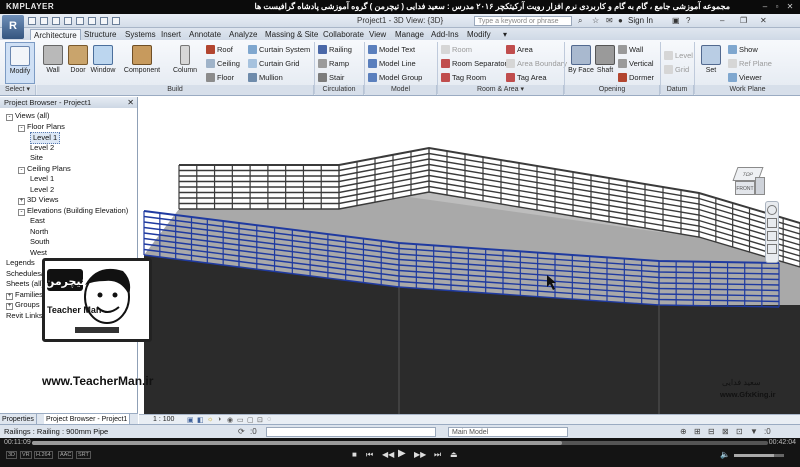 Image resolution: width=800 pixels, height=467 pixels. I want to click on 3d-view-icon, so click(116, 21).